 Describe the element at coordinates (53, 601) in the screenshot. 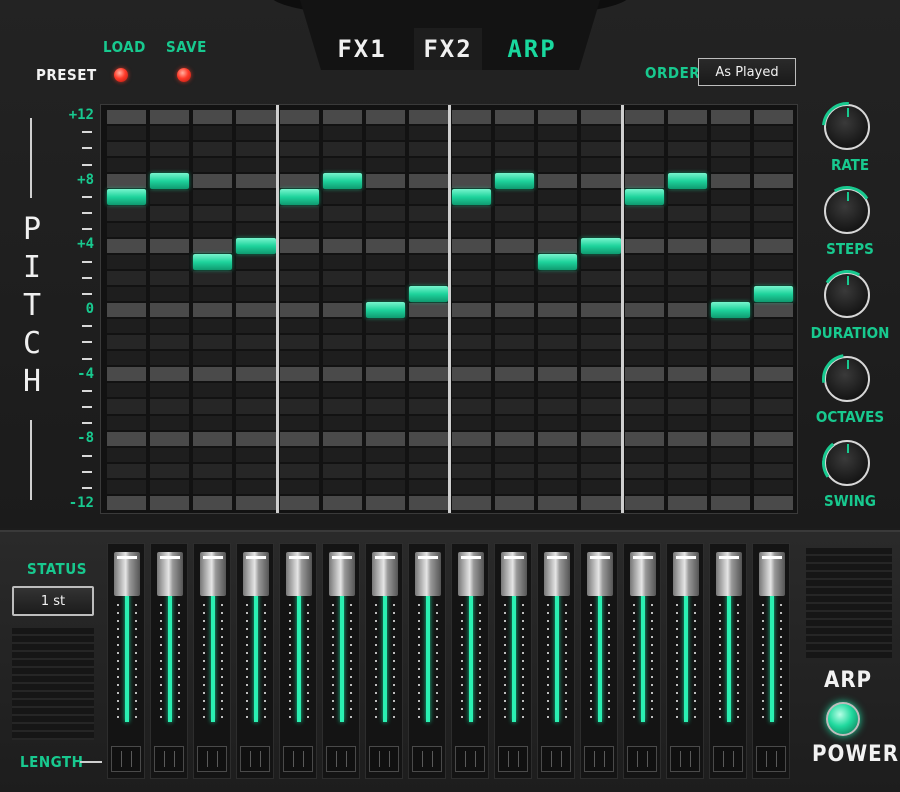

I see `status-field: 1 st` at that location.